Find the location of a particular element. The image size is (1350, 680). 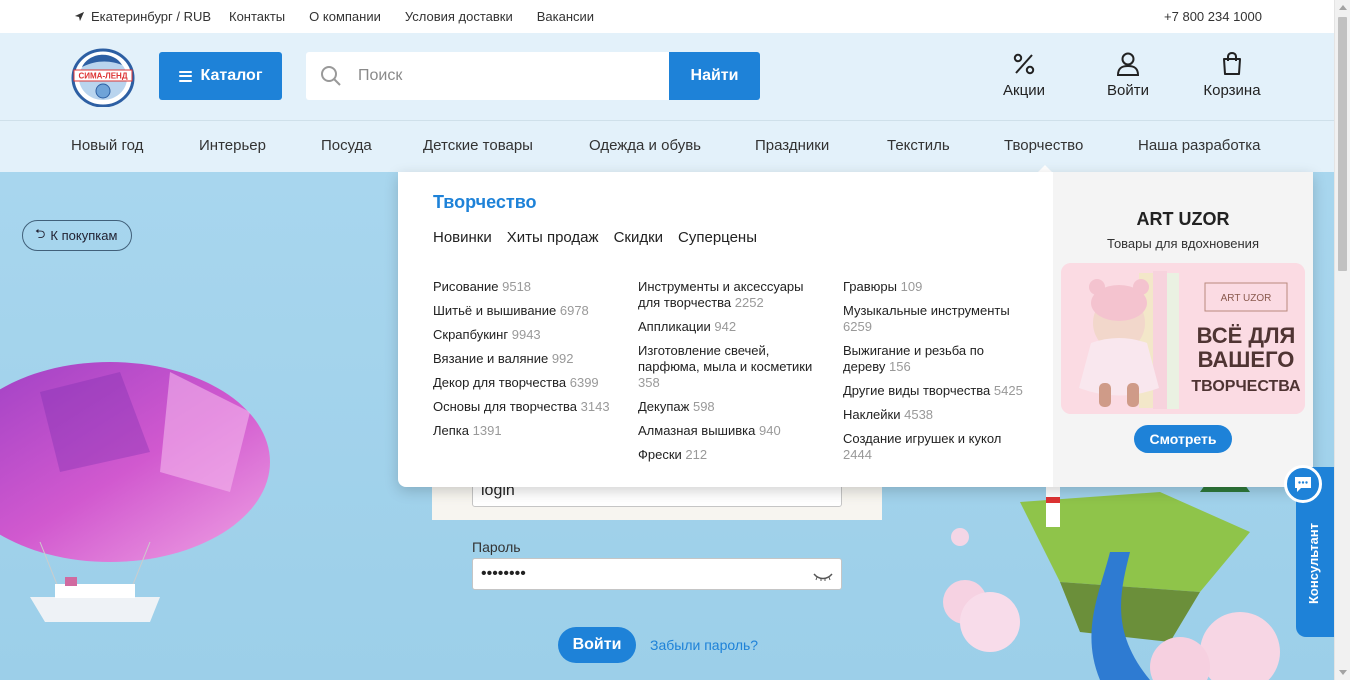

login-submit-button: Войти is located at coordinates (597, 645).